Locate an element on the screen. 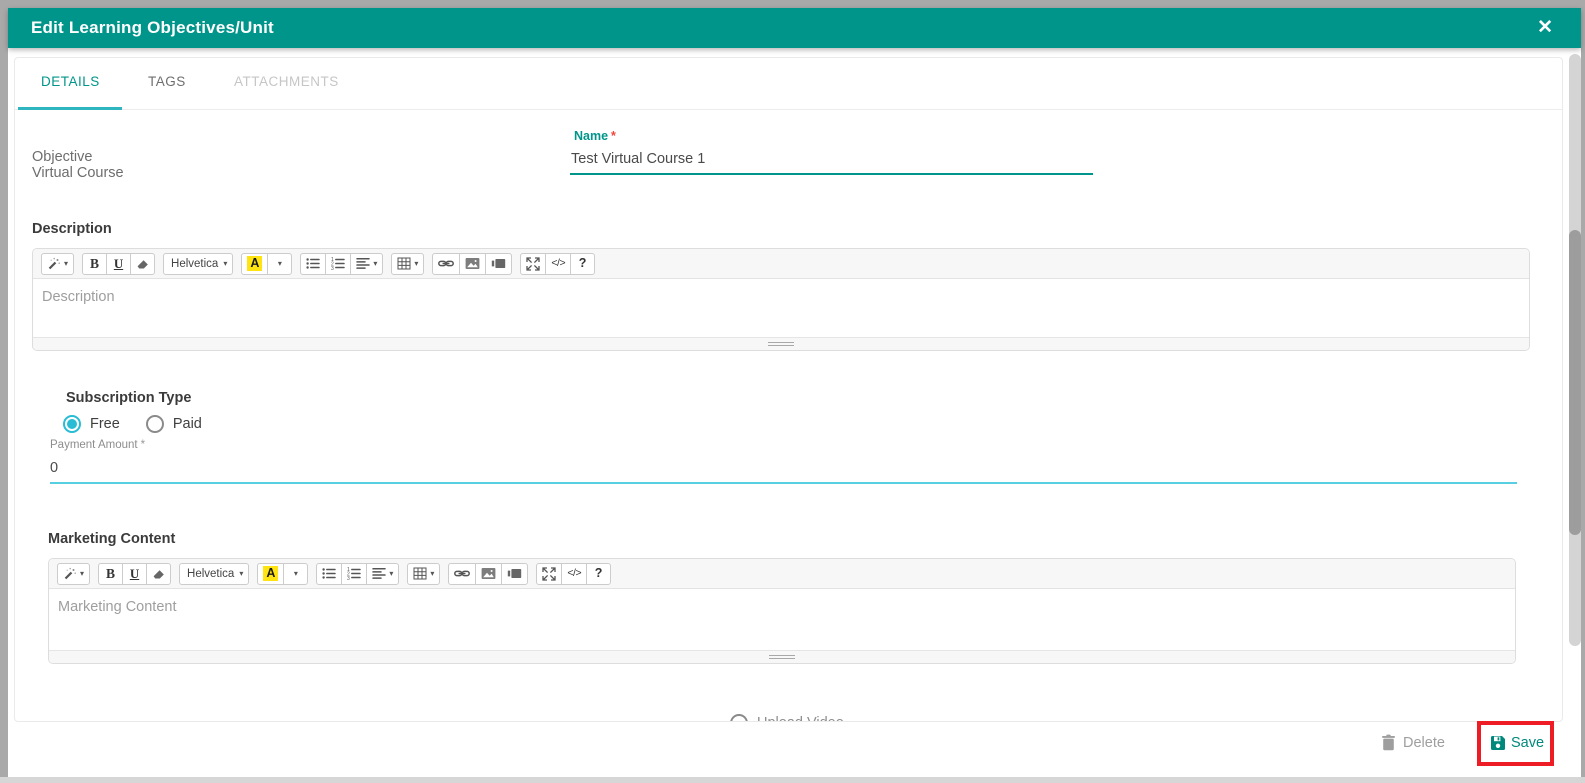 The width and height of the screenshot is (1585, 783). payment-amount-input: 0 is located at coordinates (54, 468).